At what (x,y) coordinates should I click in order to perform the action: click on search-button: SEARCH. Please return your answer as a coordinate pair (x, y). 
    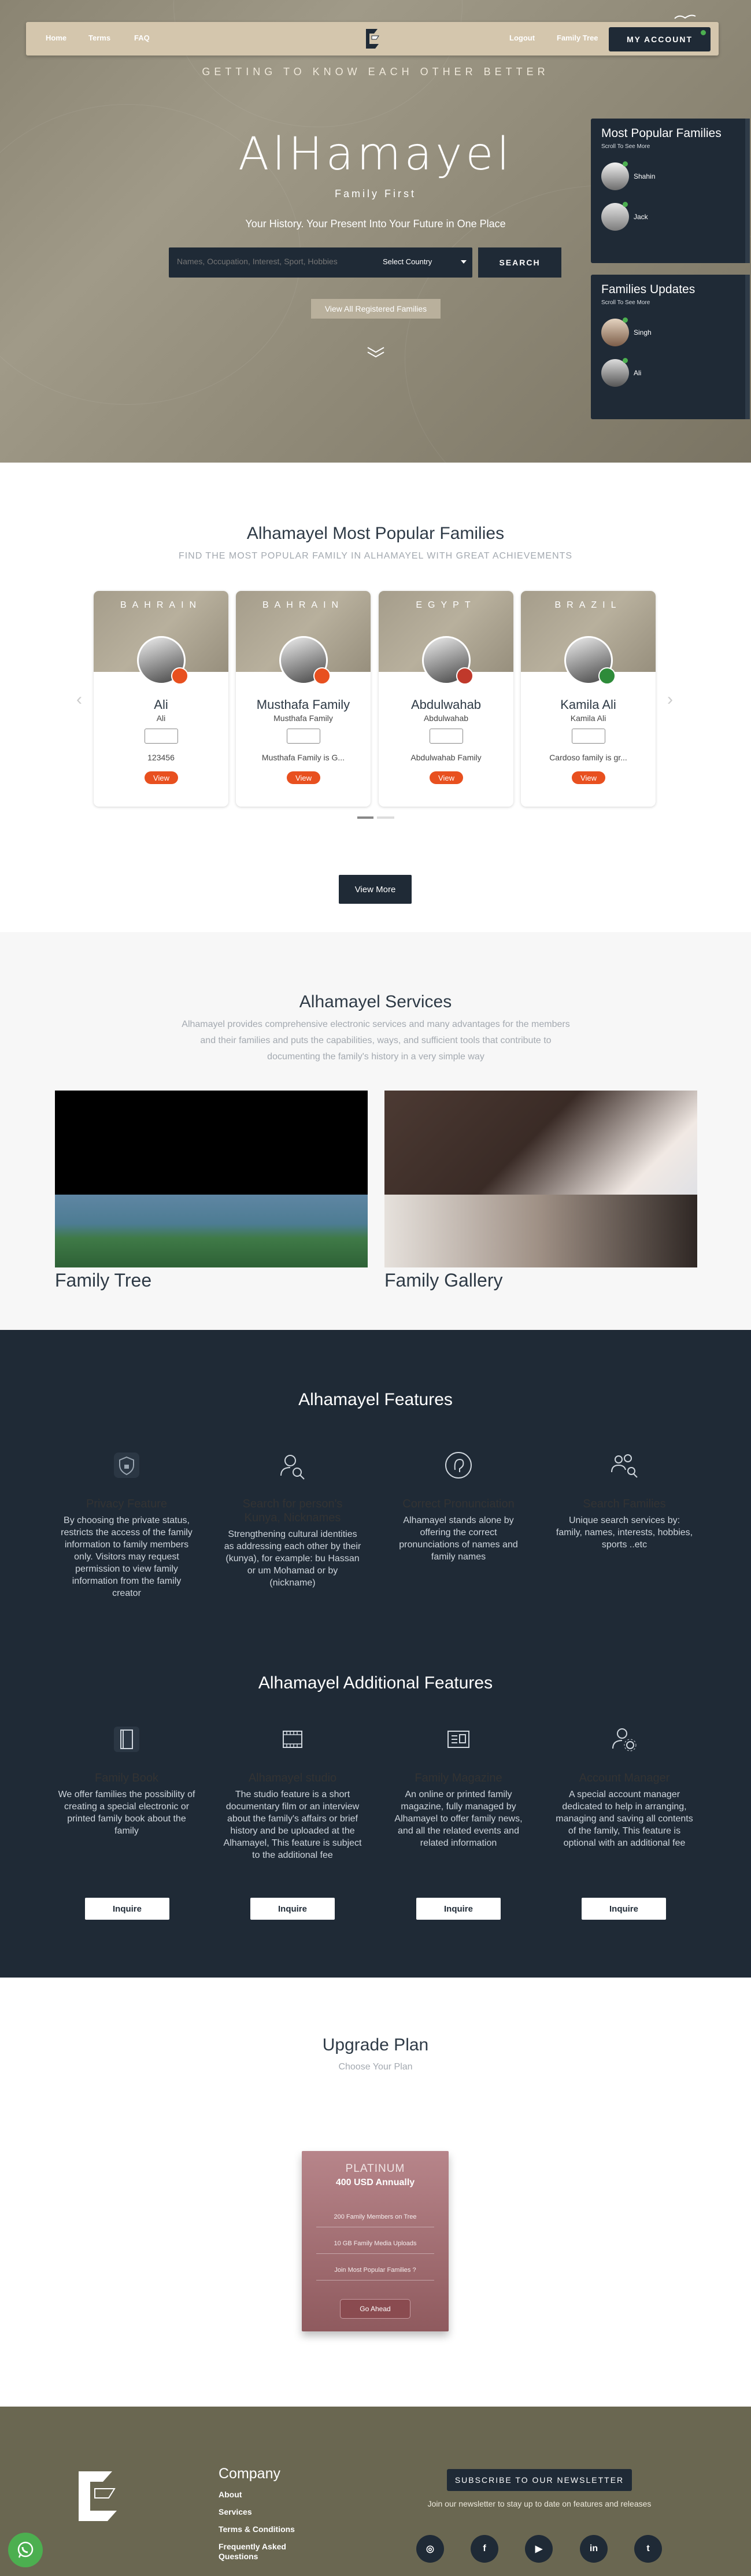
    Looking at the image, I should click on (519, 262).